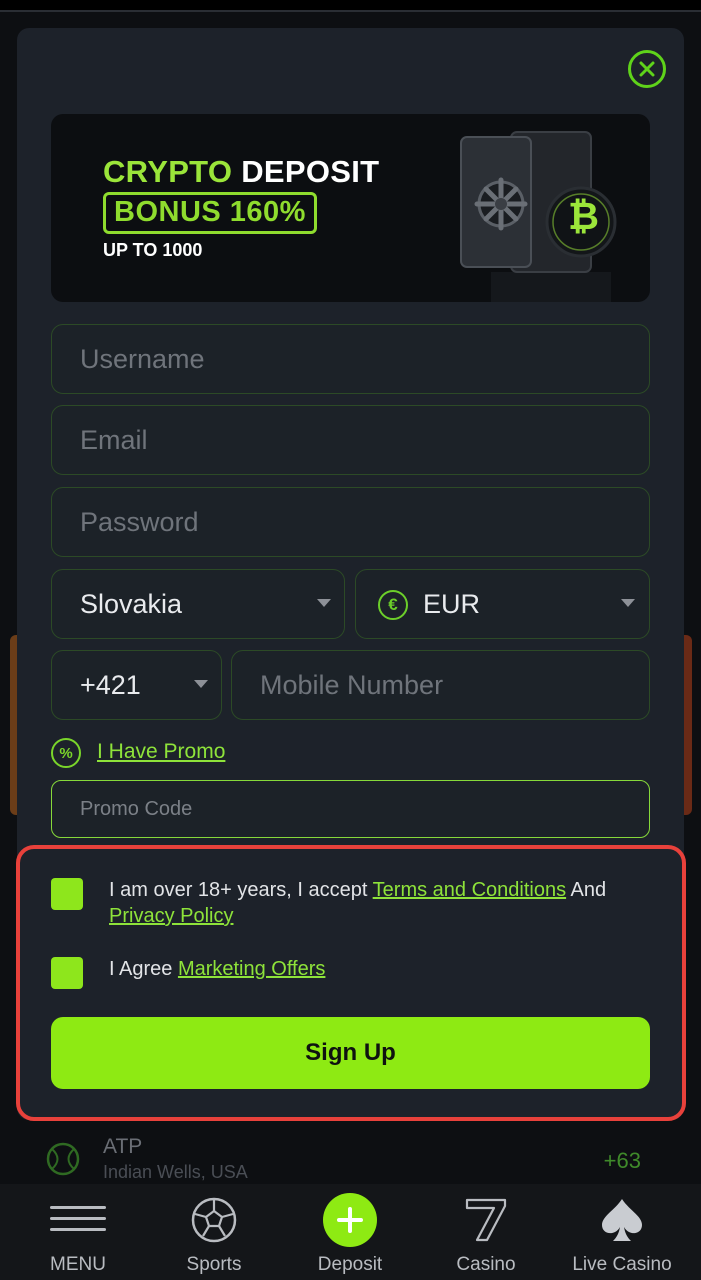 The height and width of the screenshot is (1280, 701). Describe the element at coordinates (350, 208) in the screenshot. I see `crypto-deposit-banner: CRYPTO DEPOSIT BONUS 160% UP TO 1000 ₿` at that location.